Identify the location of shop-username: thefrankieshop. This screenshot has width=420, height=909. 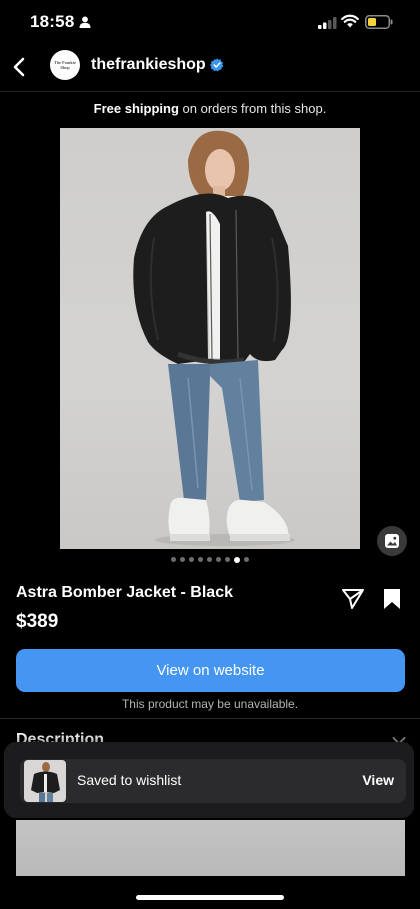
(148, 65).